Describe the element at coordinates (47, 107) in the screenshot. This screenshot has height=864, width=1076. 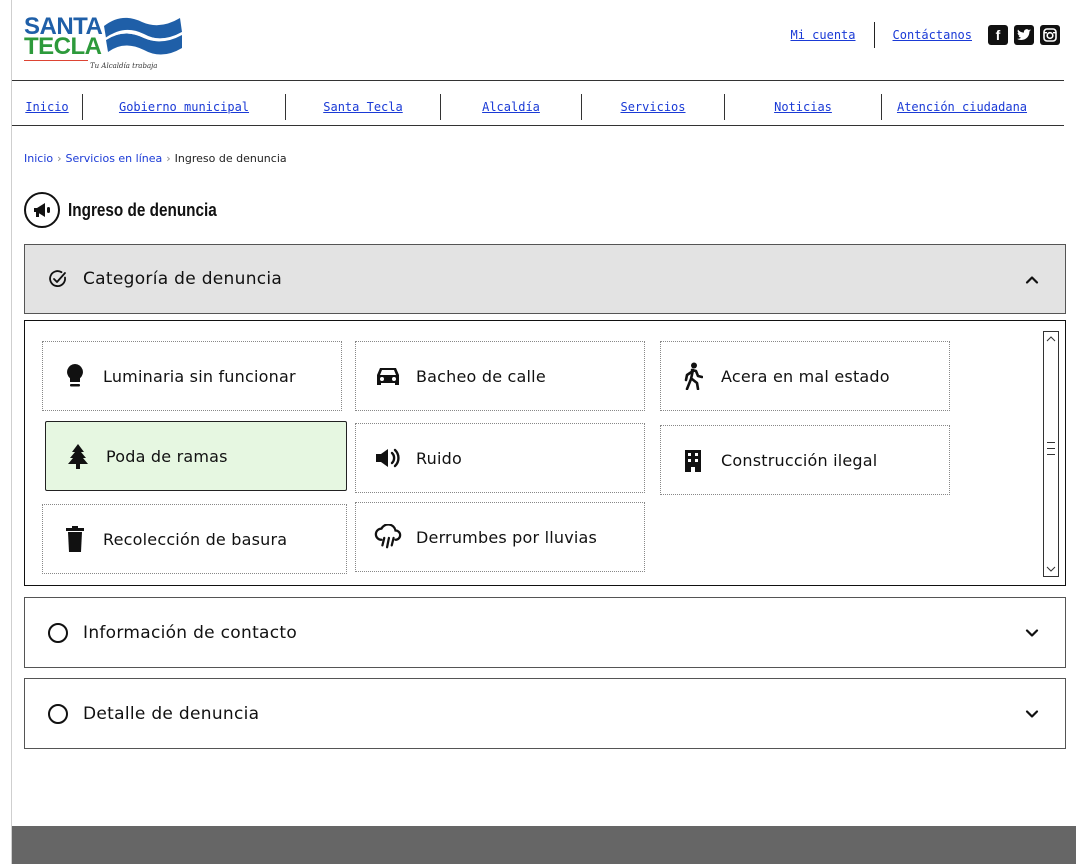
I see `nav-item-inicio: Inicio` at that location.